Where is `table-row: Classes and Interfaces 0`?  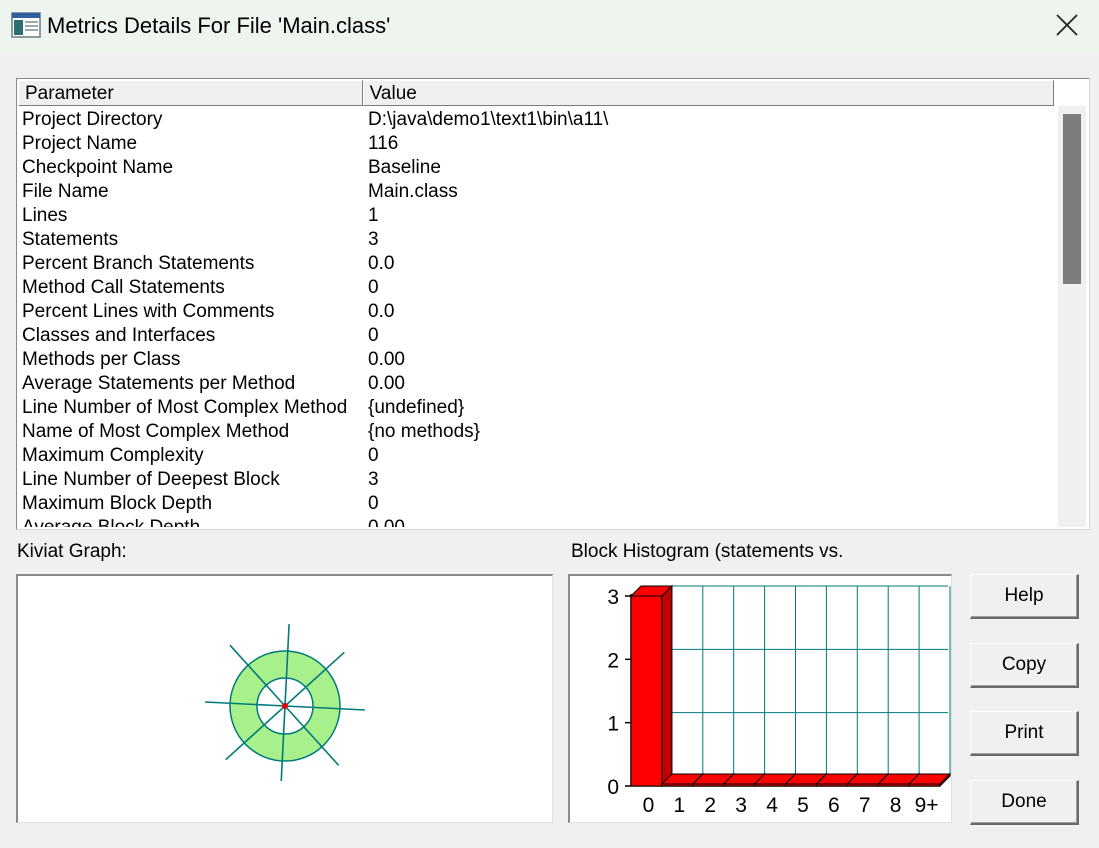
table-row: Classes and Interfaces 0 is located at coordinates (537, 336).